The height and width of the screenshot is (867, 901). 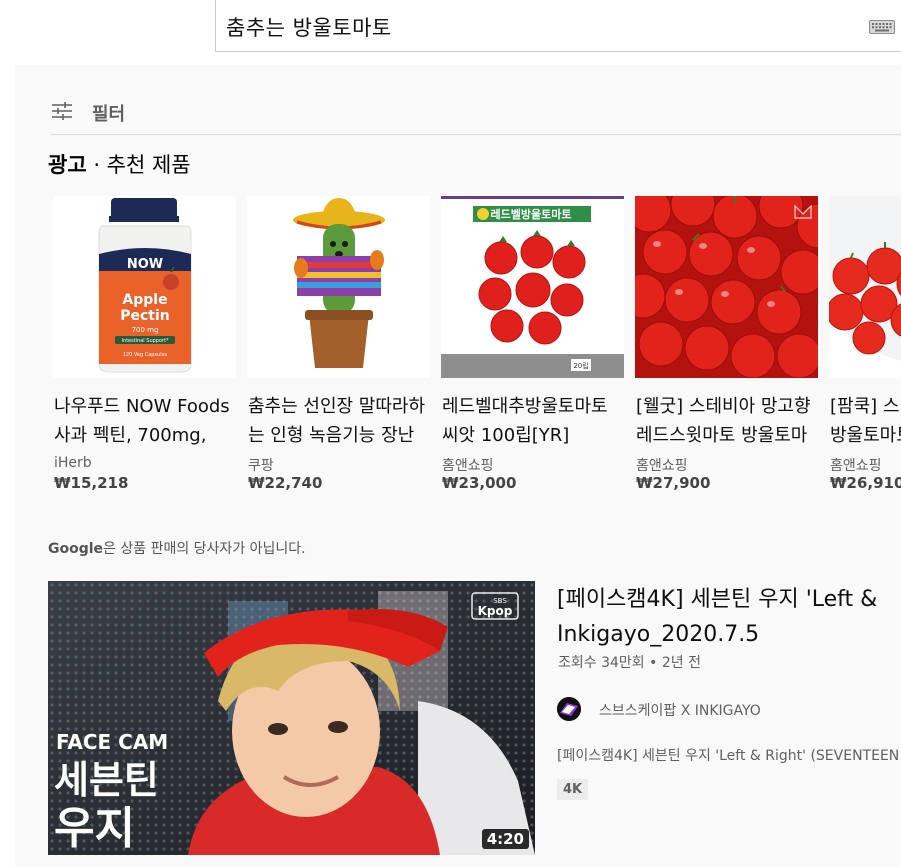 I want to click on thumb-name1-text: 세븐틴, so click(x=106, y=780).